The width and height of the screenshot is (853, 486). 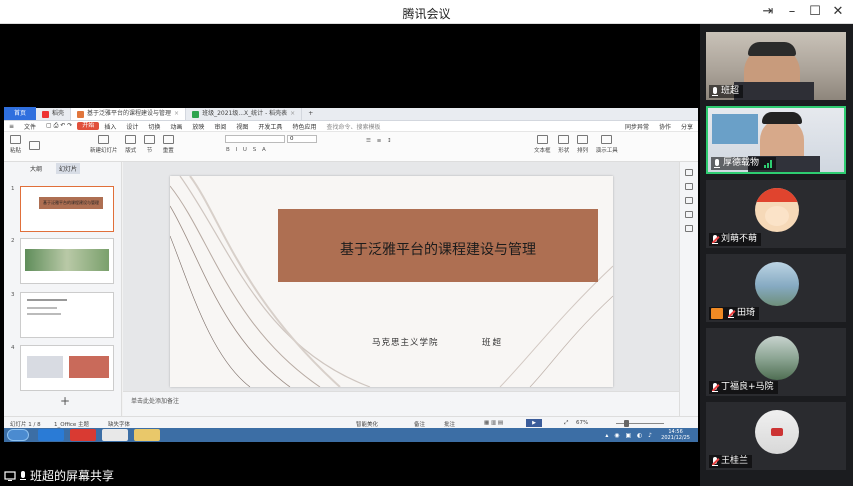 What do you see at coordinates (54, 114) in the screenshot?
I see `tab-daoke: 稻壳` at bounding box center [54, 114].